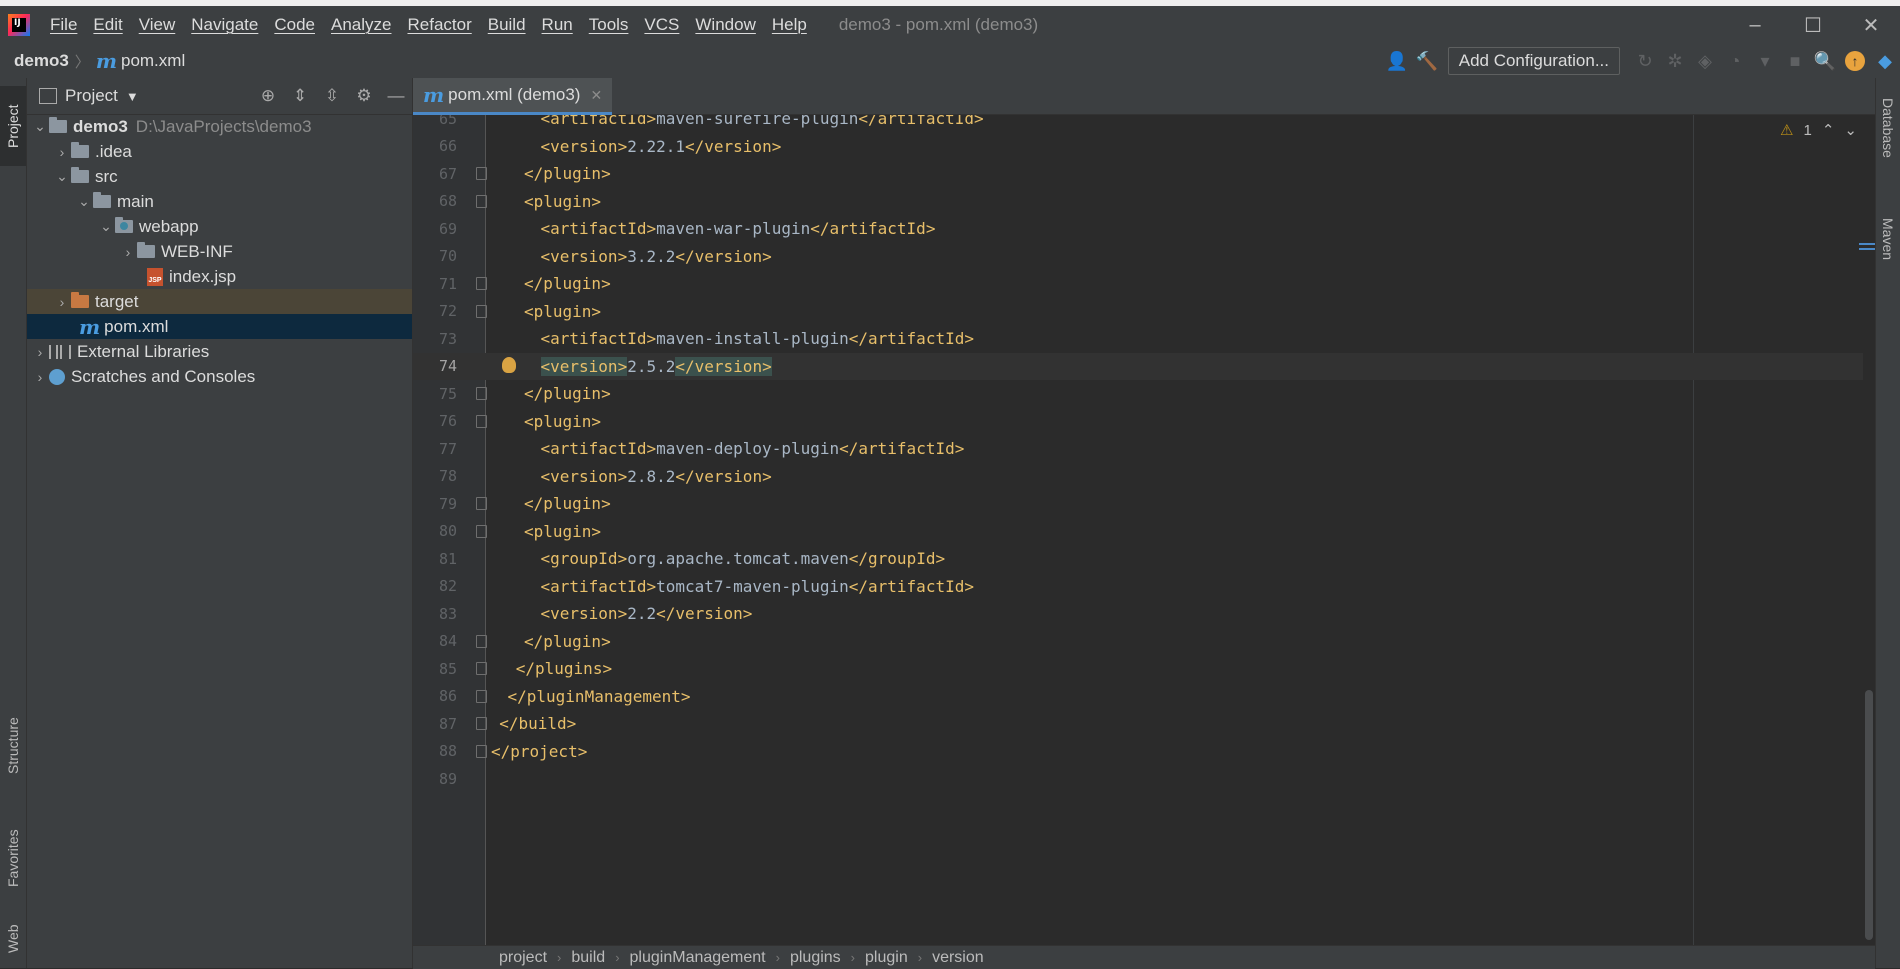  I want to click on menu-edit: Edit, so click(107, 25).